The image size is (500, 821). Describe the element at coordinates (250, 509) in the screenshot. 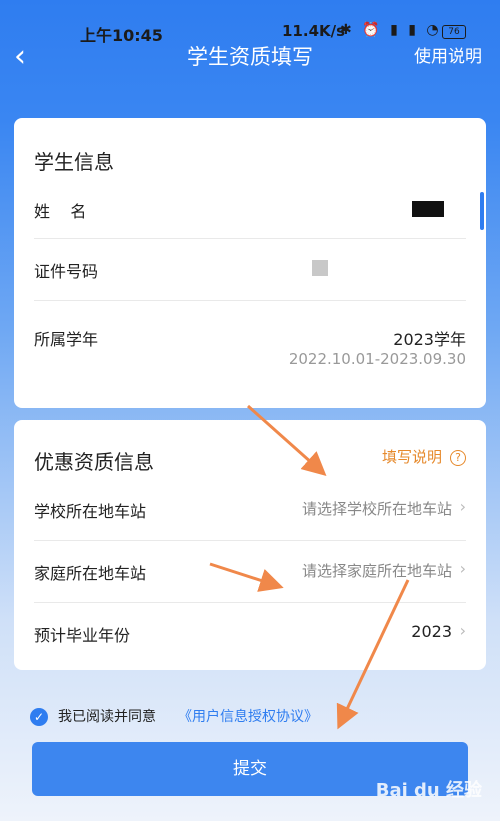

I see `school-station-row: 学校所在地车站 请选择学校所在地车站 ›` at that location.